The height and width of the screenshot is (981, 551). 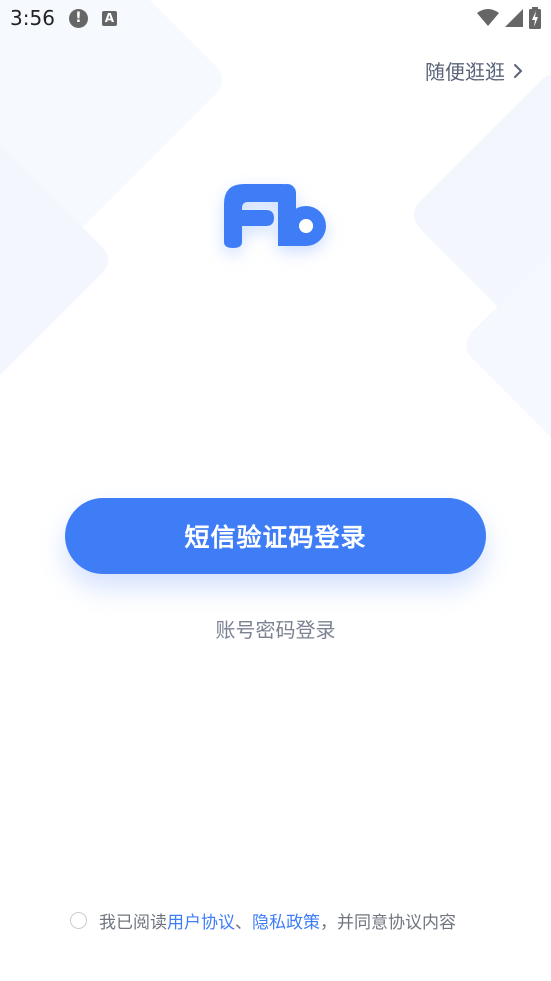 What do you see at coordinates (535, 18) in the screenshot?
I see `battery-charging-icon` at bounding box center [535, 18].